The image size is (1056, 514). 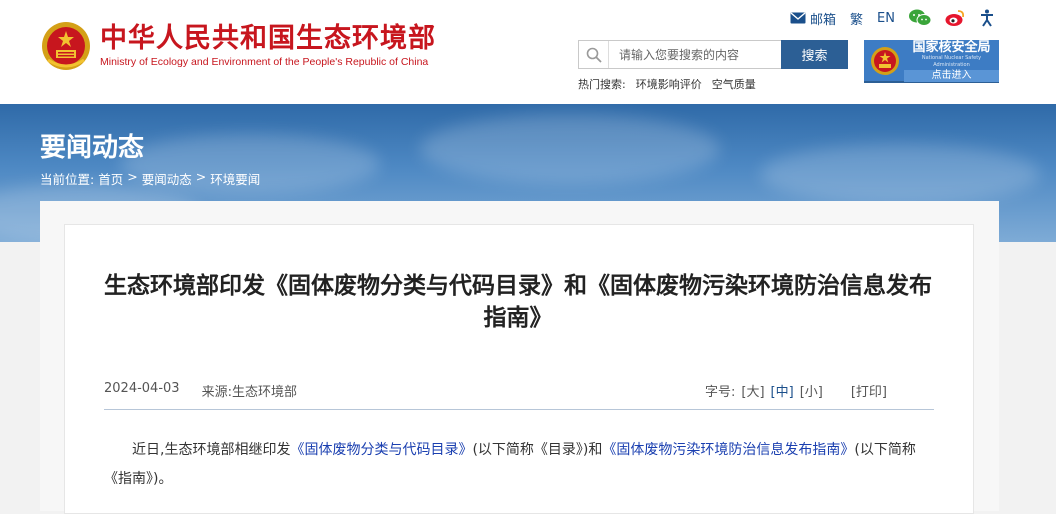 I want to click on breadcrumb-label: 当前位置:, so click(x=67, y=179).